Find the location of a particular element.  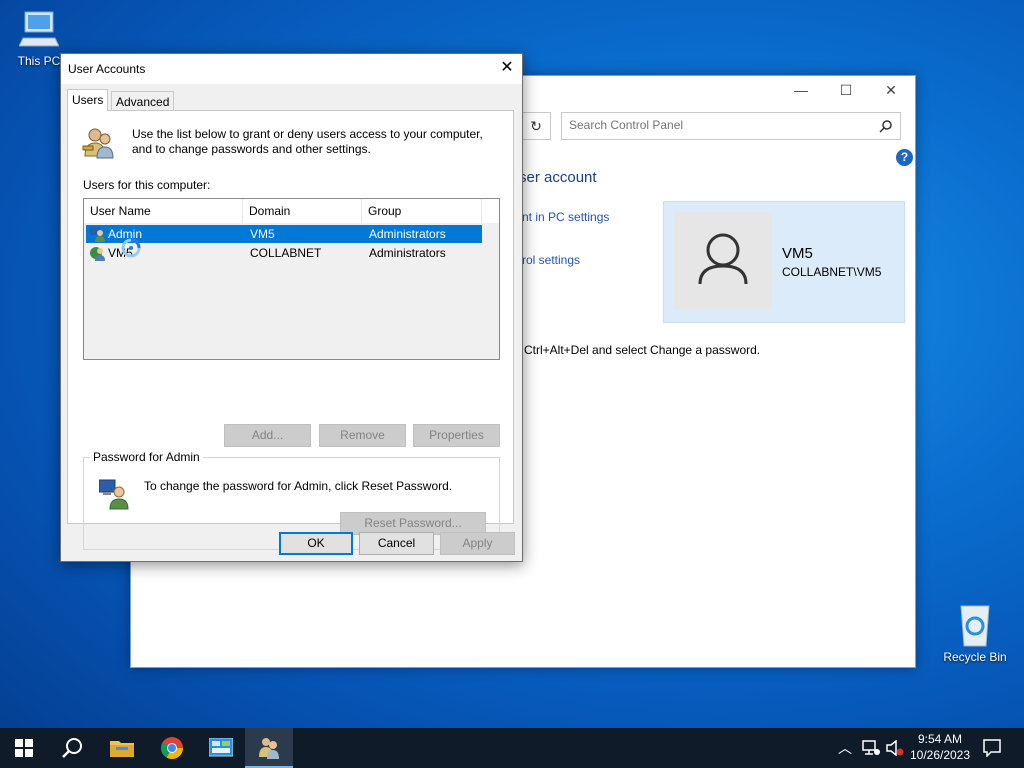

cell-domain: VM5 is located at coordinates (262, 234).